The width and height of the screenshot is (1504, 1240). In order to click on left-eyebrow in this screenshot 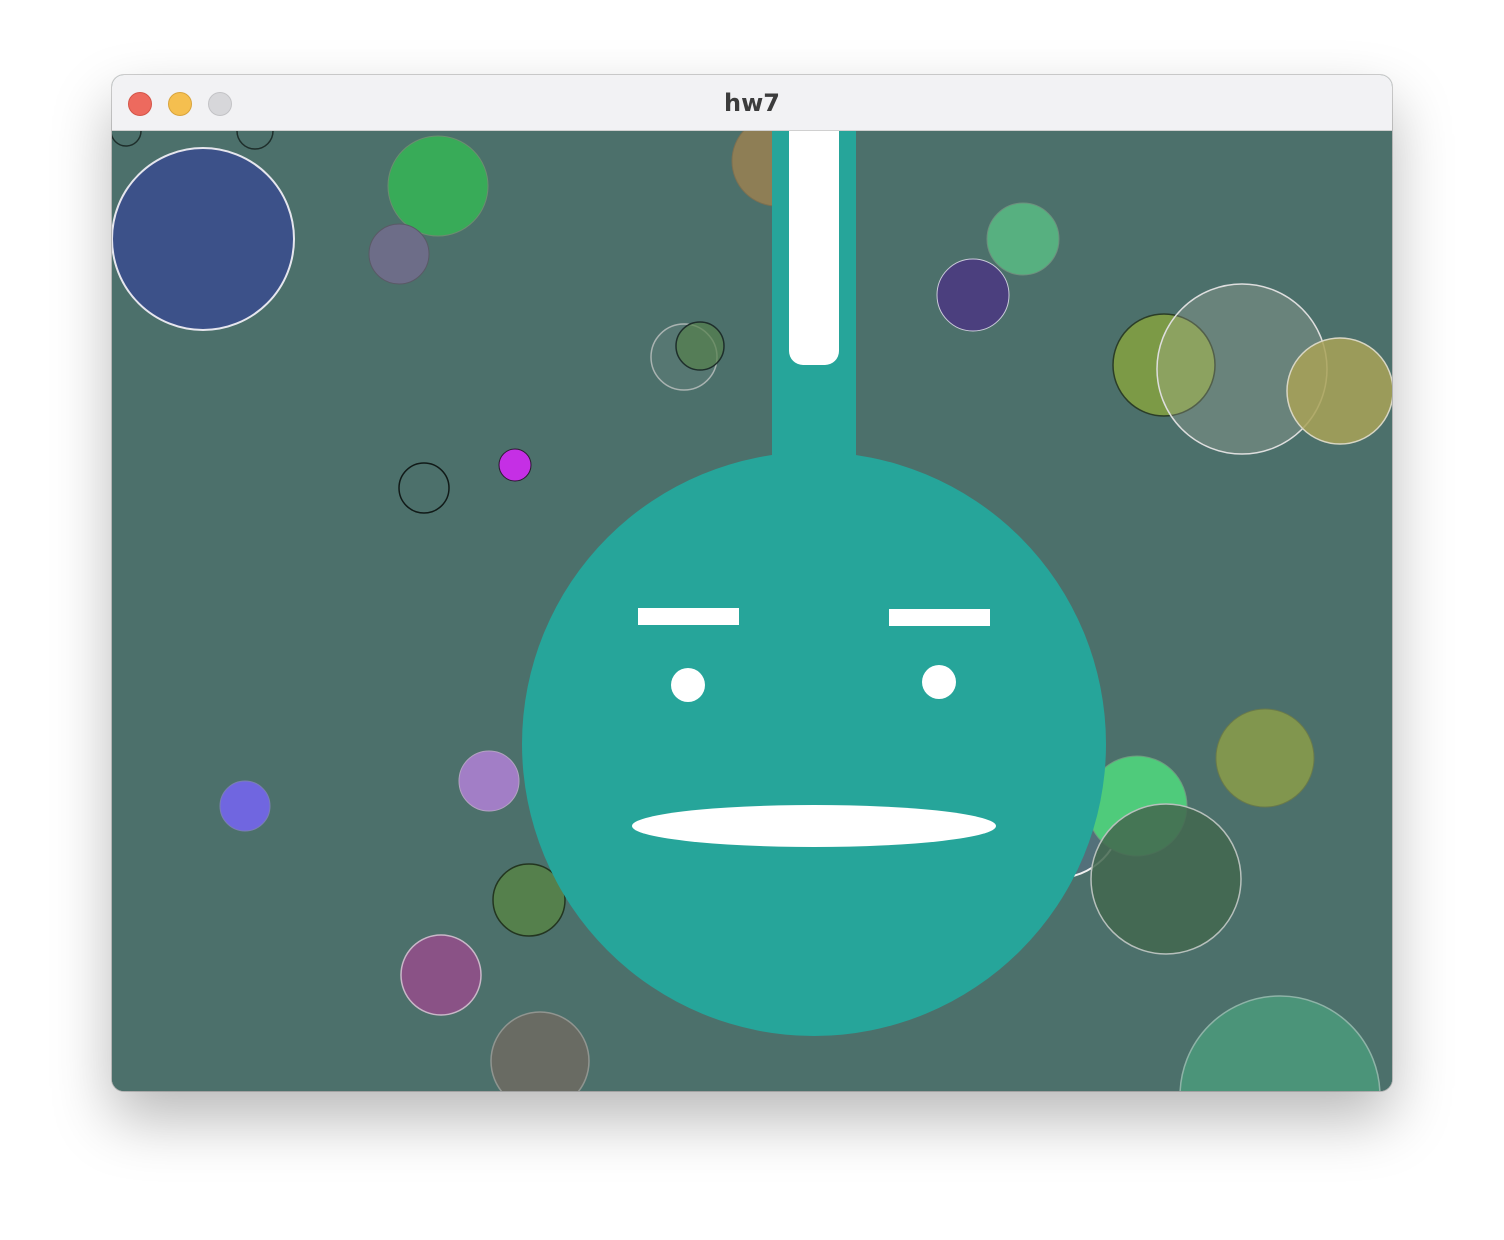, I will do `click(688, 616)`.